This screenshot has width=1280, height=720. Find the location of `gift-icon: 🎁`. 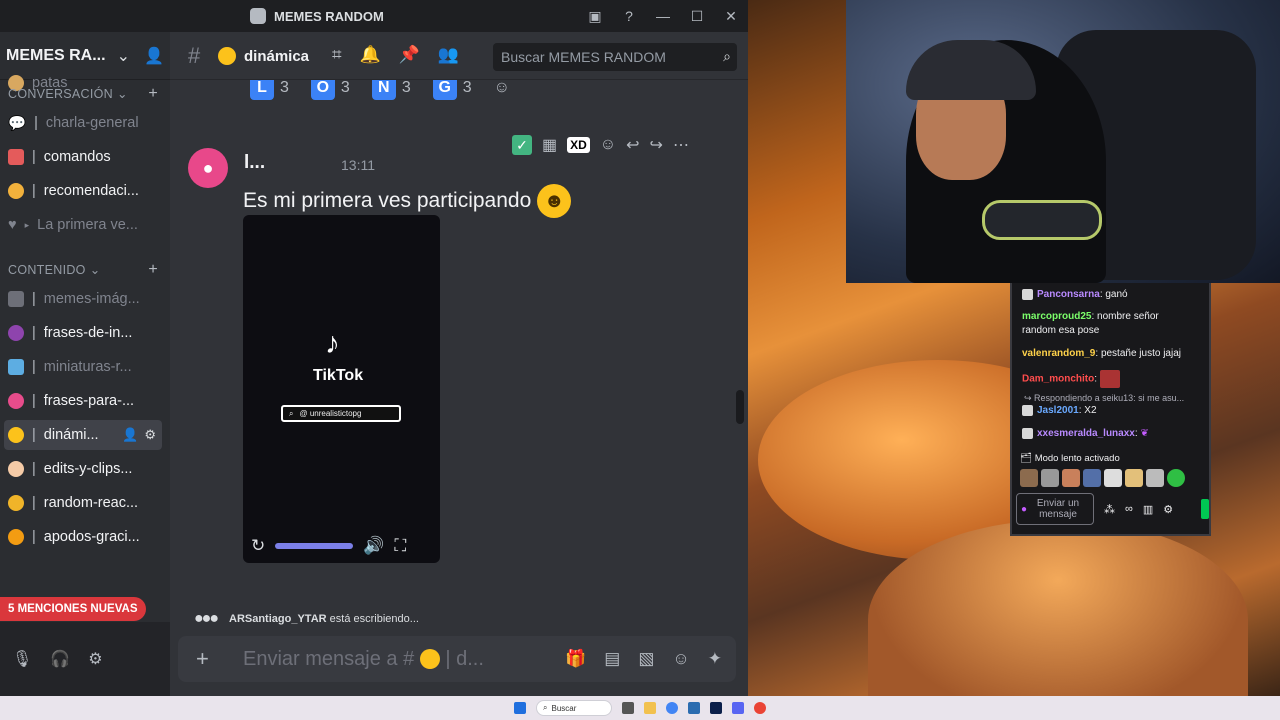

gift-icon: 🎁 is located at coordinates (575, 659).